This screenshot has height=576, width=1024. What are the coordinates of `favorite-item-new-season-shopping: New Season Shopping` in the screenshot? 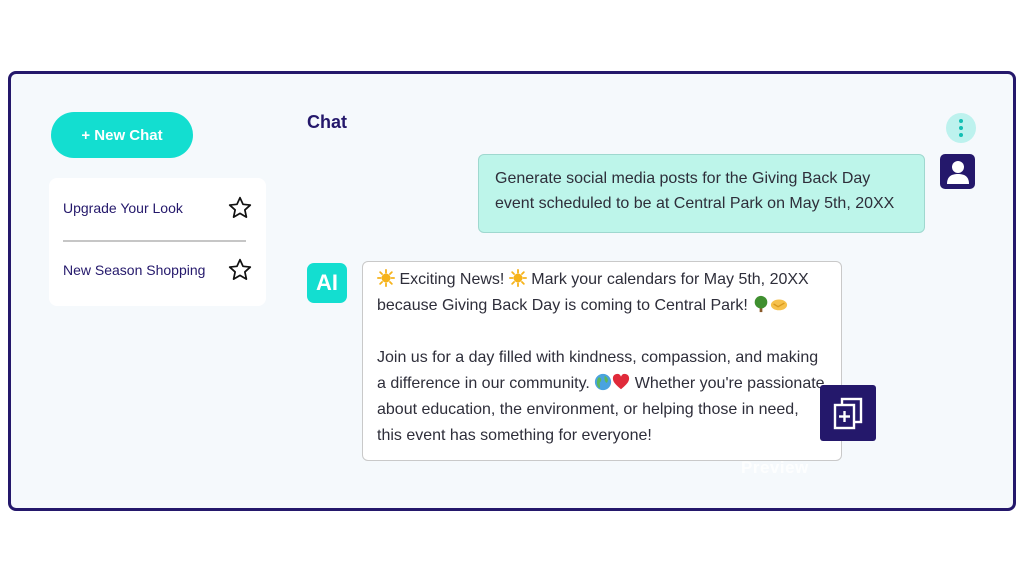 It's located at (158, 270).